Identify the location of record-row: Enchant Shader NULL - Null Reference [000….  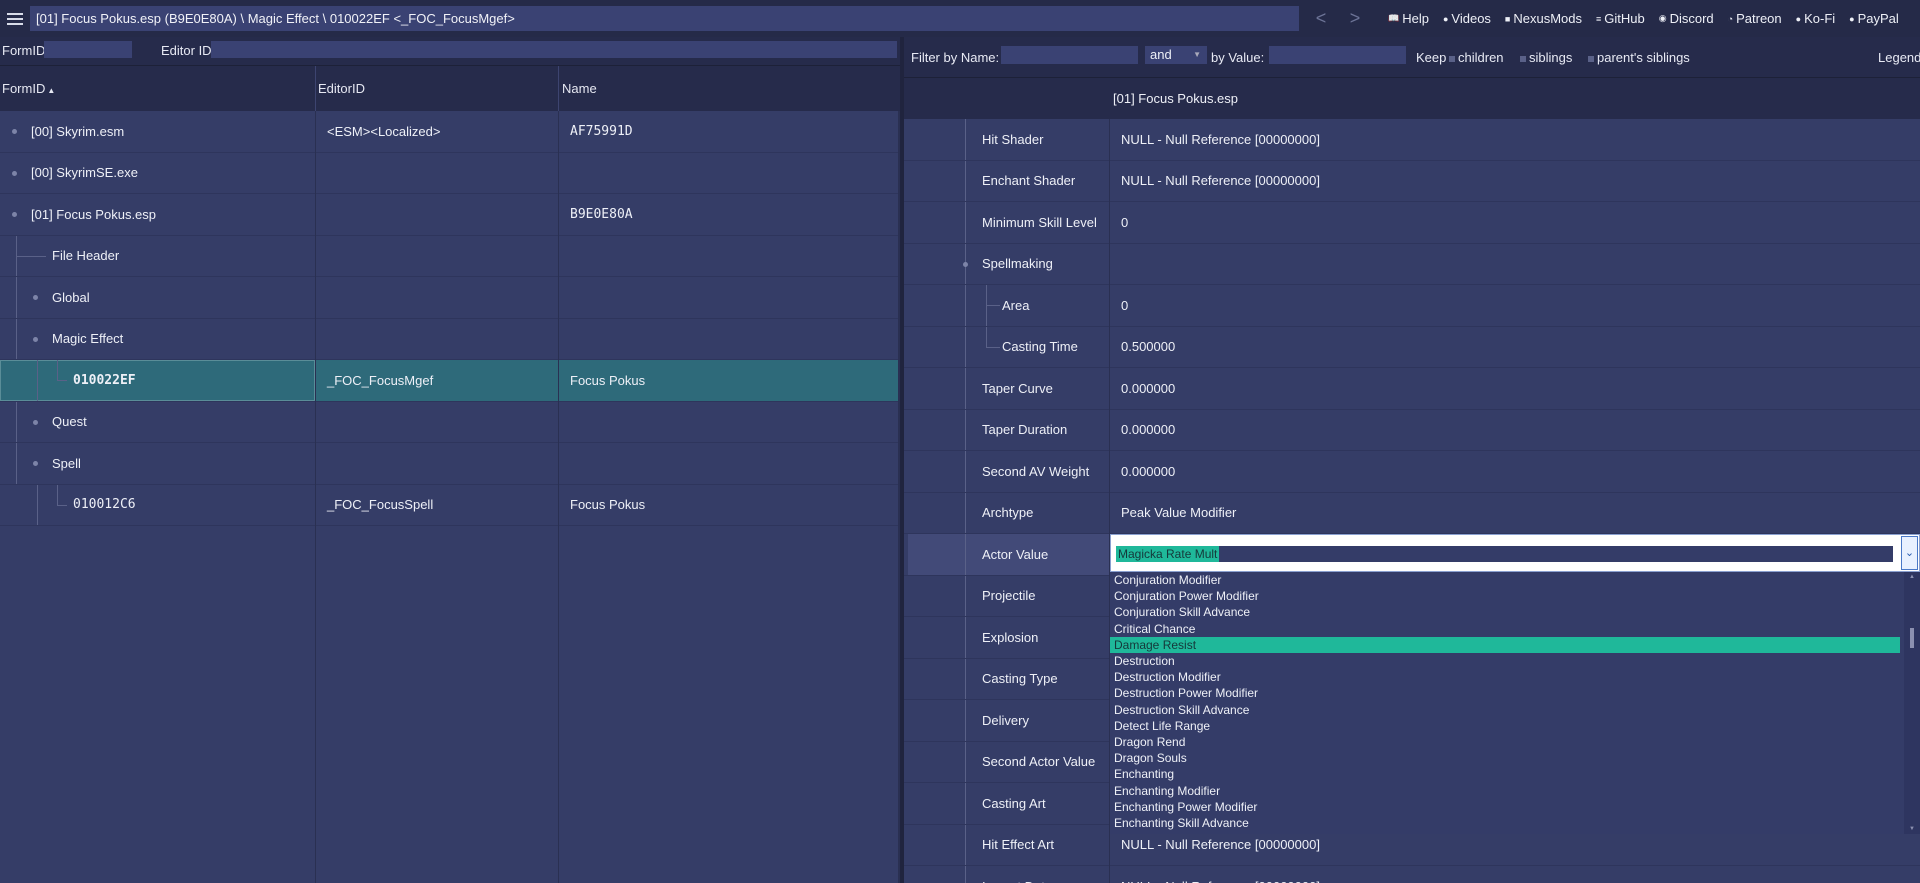
(1412, 181).